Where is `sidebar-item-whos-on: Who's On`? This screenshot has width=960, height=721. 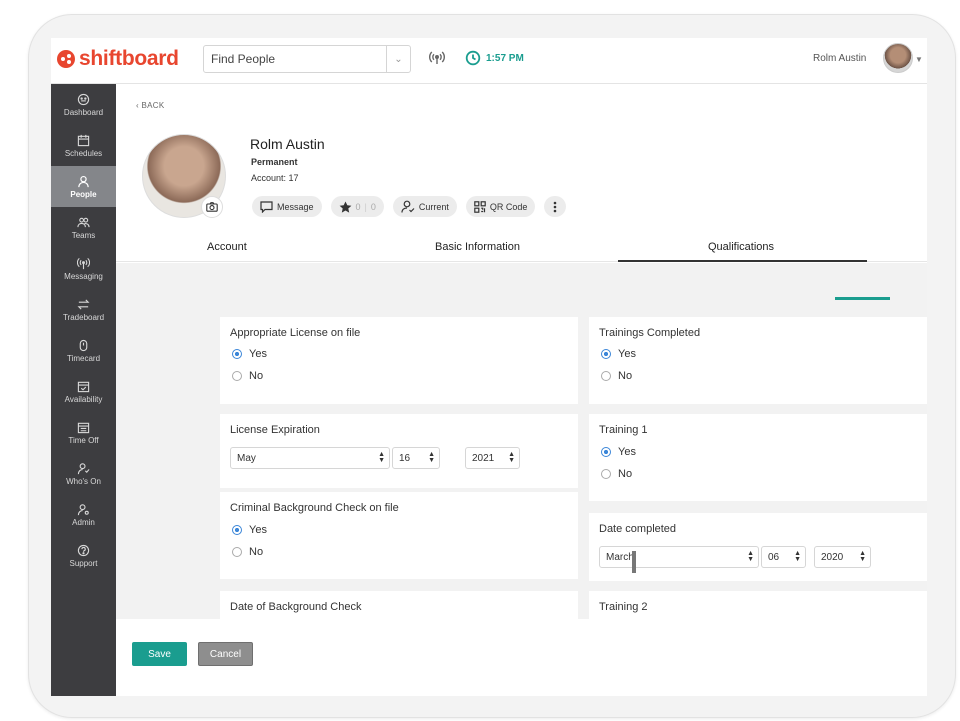 sidebar-item-whos-on: Who's On is located at coordinates (83, 473).